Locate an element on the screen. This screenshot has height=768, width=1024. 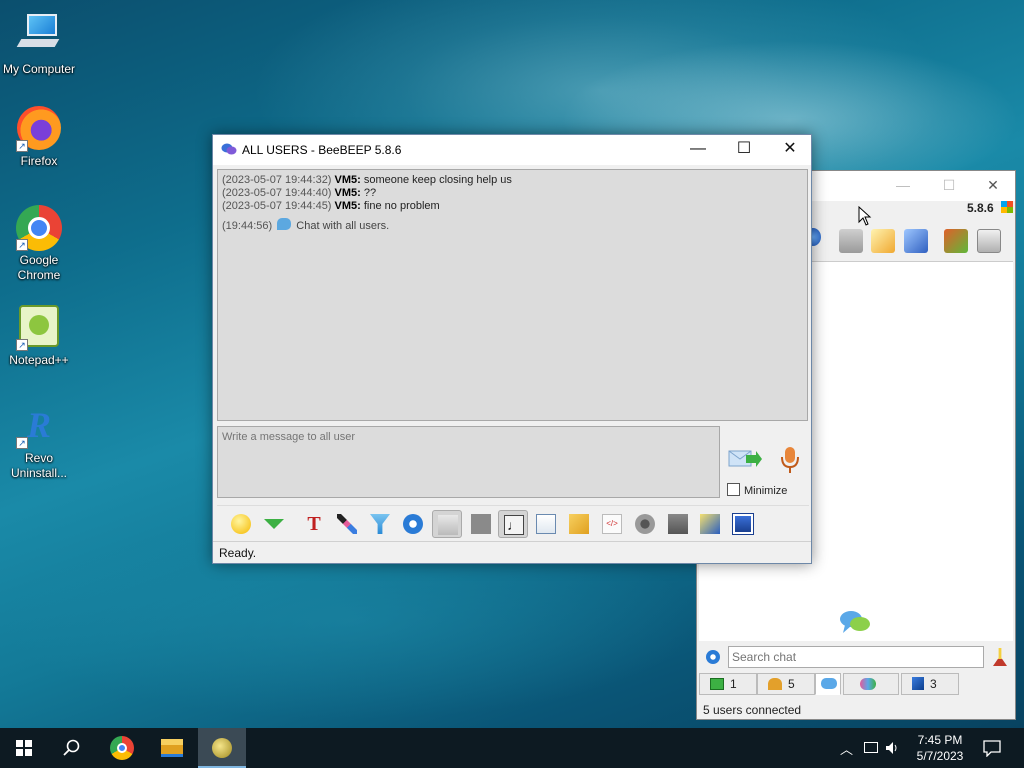
search-row is located at coordinates (856, 657).